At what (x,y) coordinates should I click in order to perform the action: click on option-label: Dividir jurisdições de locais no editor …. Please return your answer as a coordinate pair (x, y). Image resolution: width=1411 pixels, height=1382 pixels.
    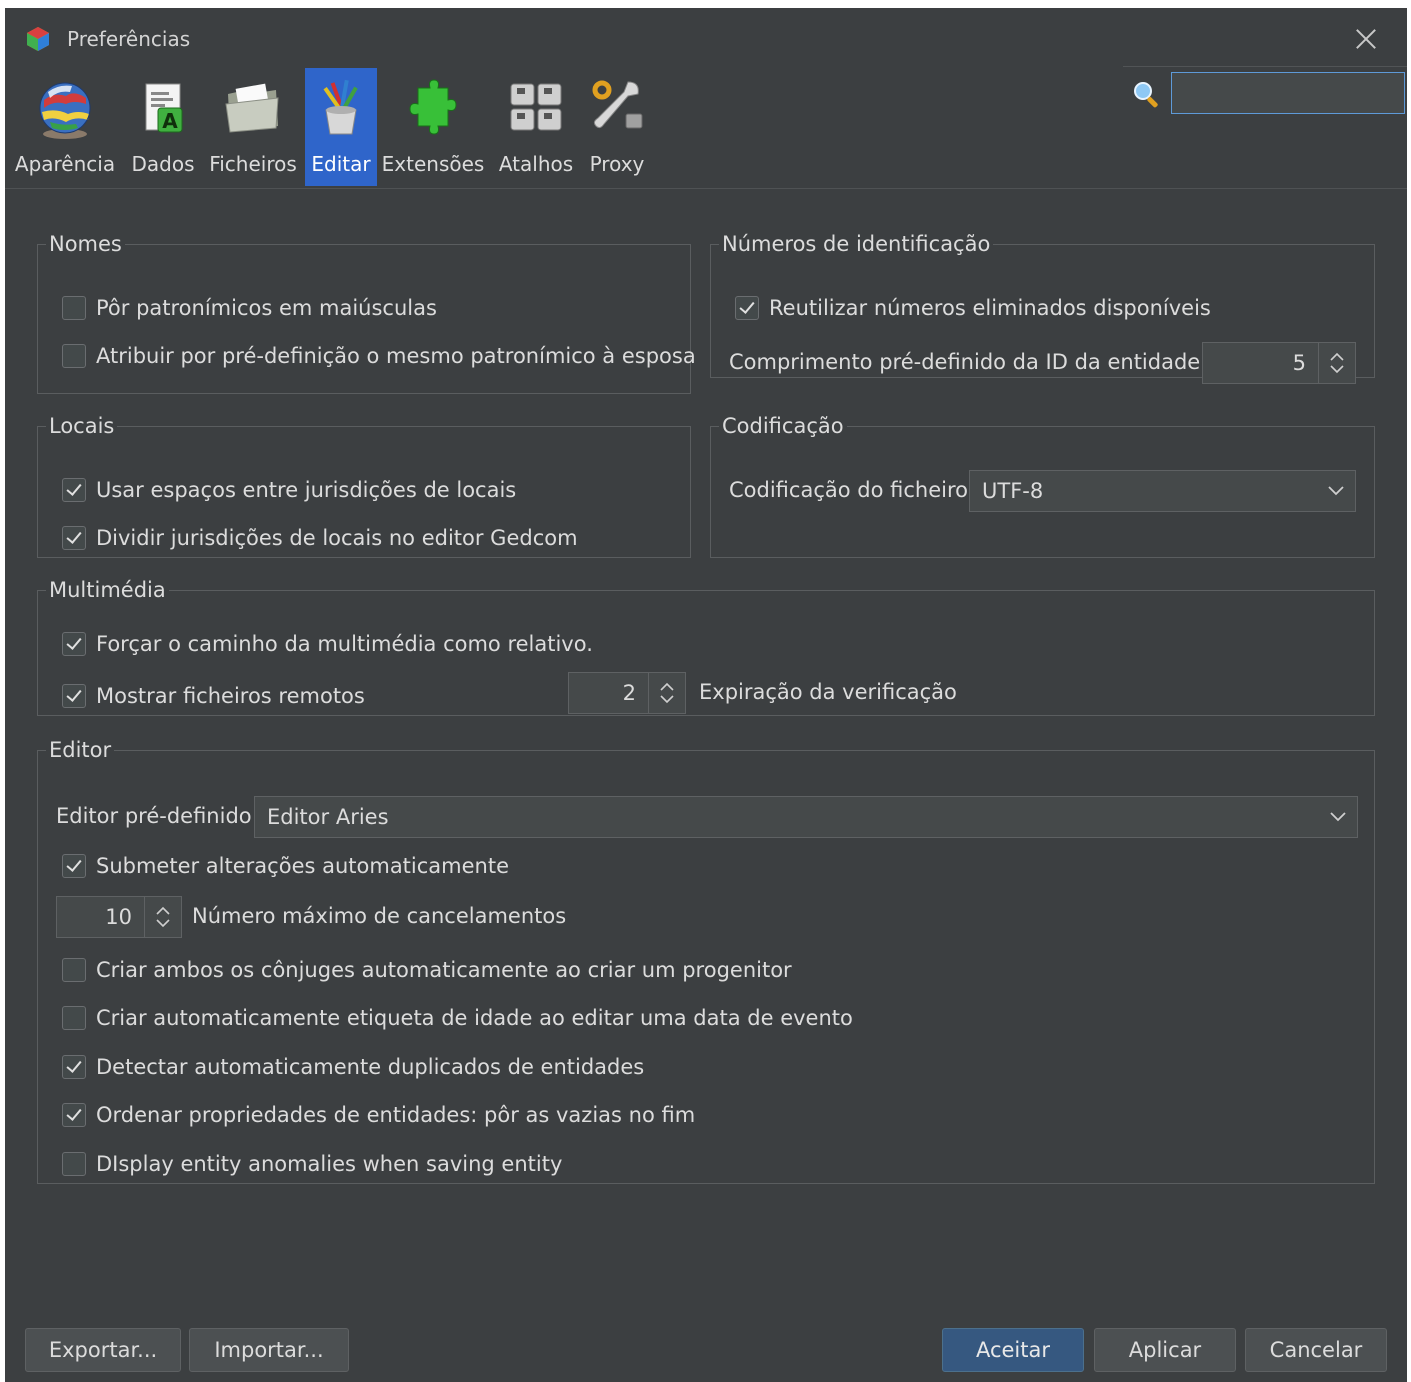
    Looking at the image, I should click on (337, 538).